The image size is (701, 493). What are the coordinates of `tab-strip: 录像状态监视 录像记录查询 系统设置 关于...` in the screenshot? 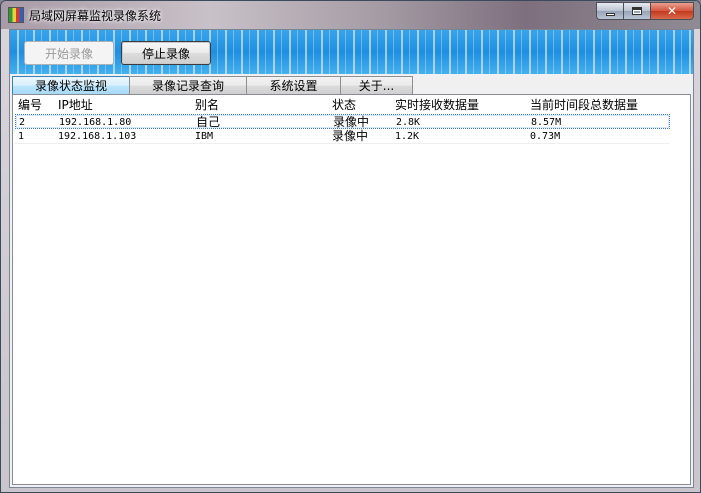 It's located at (212, 85).